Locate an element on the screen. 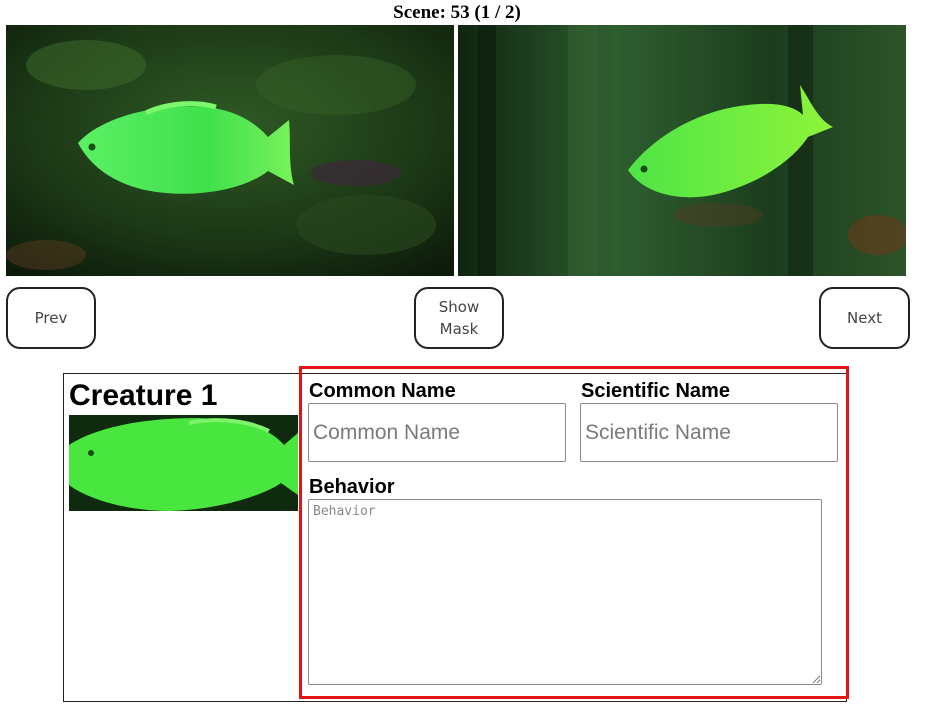 The width and height of the screenshot is (940, 710). fish-thumbnail-icon is located at coordinates (183, 463).